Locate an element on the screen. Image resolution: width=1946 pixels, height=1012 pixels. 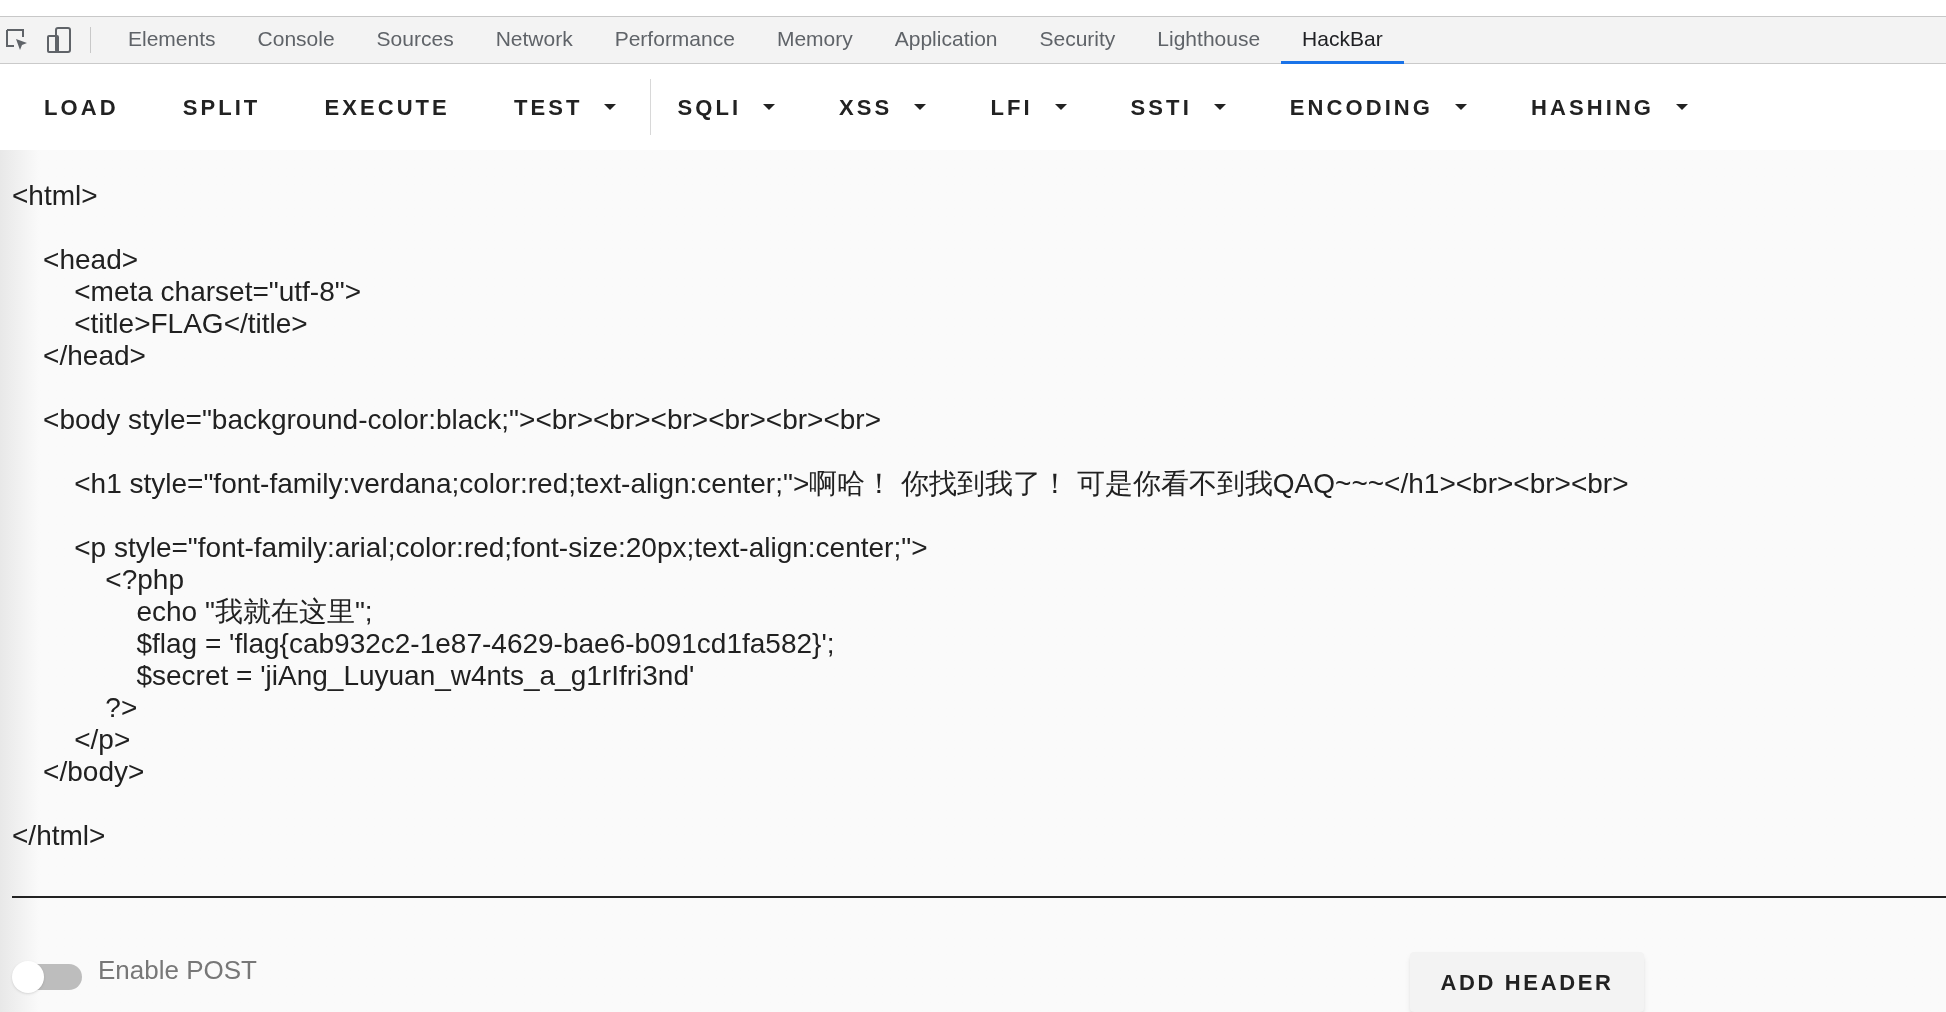
devtools-tab: Console is located at coordinates (296, 40).